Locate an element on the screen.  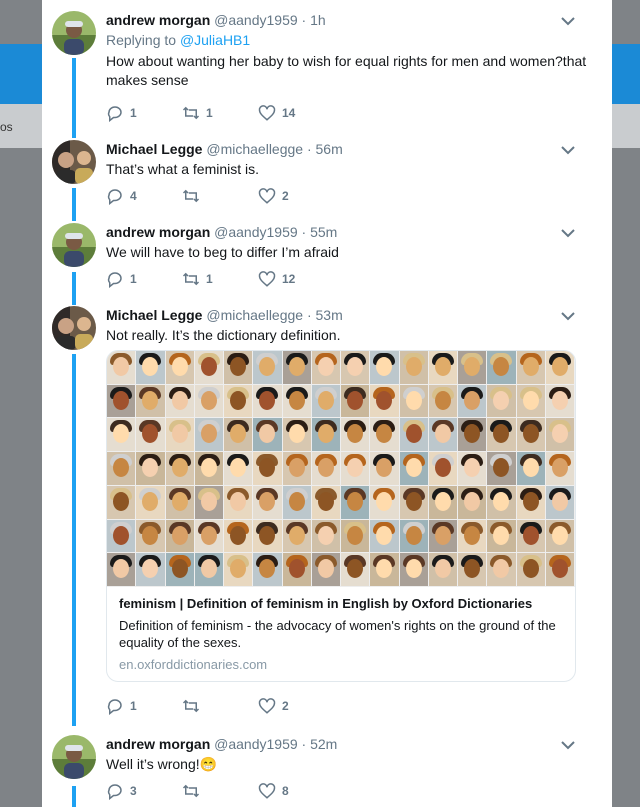
reply-button: 4 is located at coordinates (121, 196).